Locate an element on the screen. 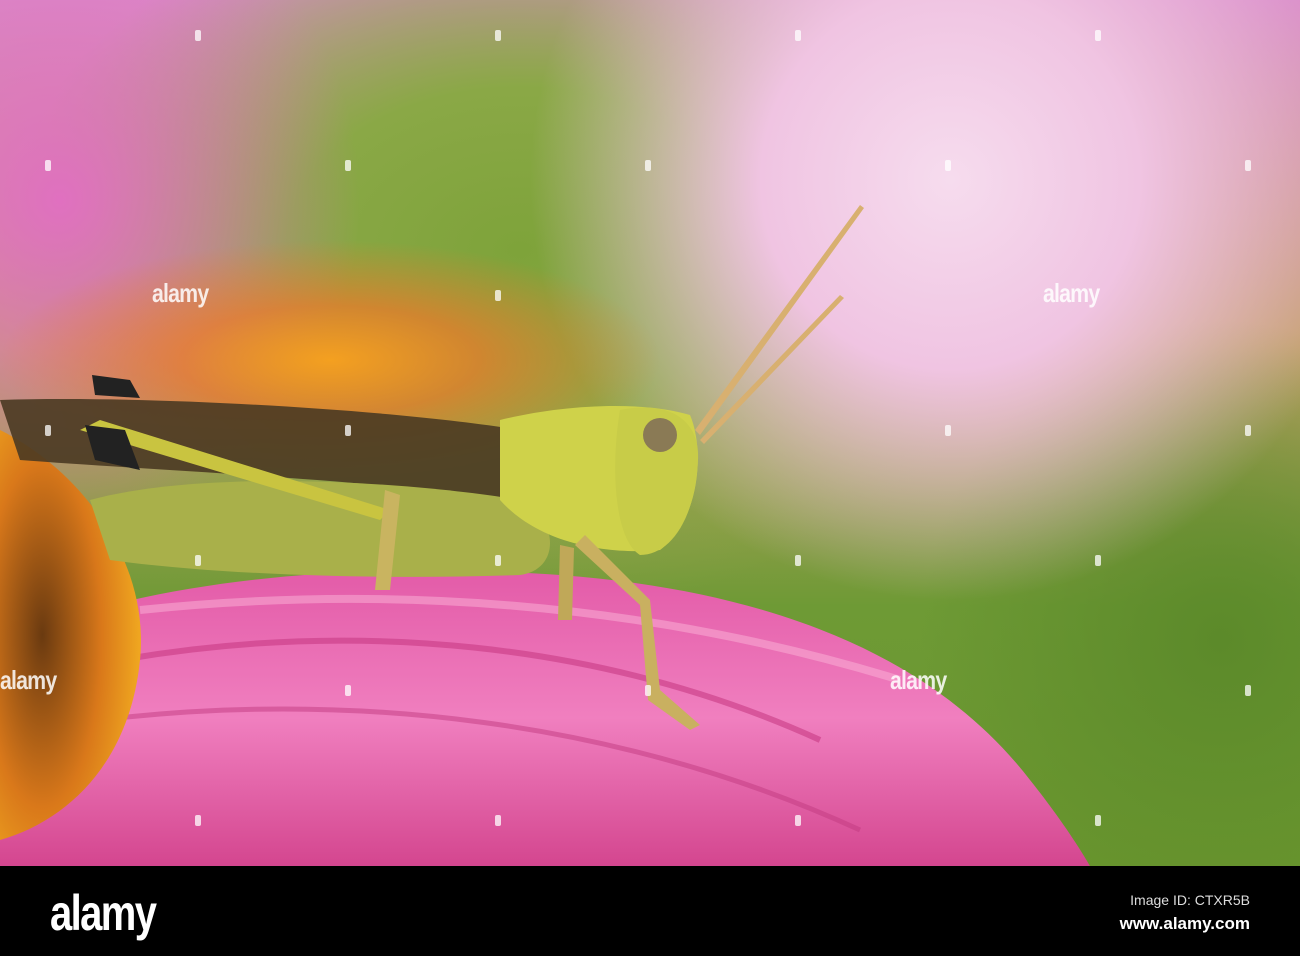 The image size is (1300, 956). alamy-logo: alamy is located at coordinates (103, 913).